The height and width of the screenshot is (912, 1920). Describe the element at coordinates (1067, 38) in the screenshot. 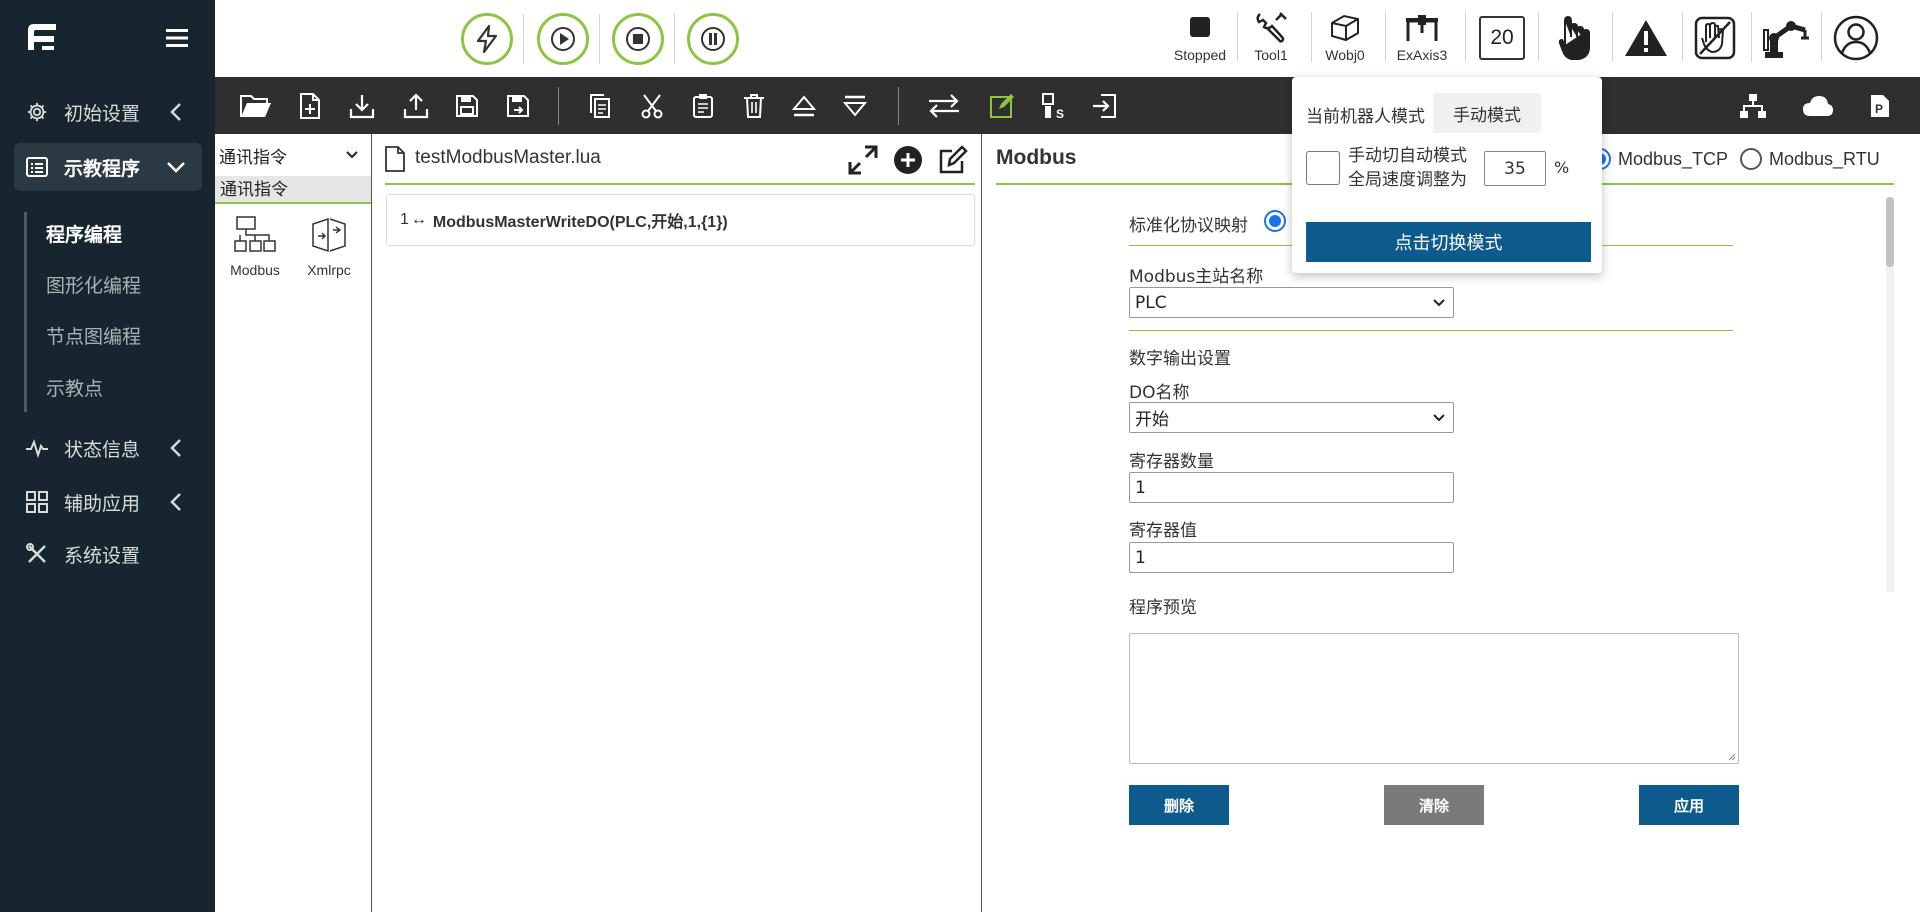

I see `top-bar: Stopped Tool1 Wobj0 ExAxis3 20` at that location.